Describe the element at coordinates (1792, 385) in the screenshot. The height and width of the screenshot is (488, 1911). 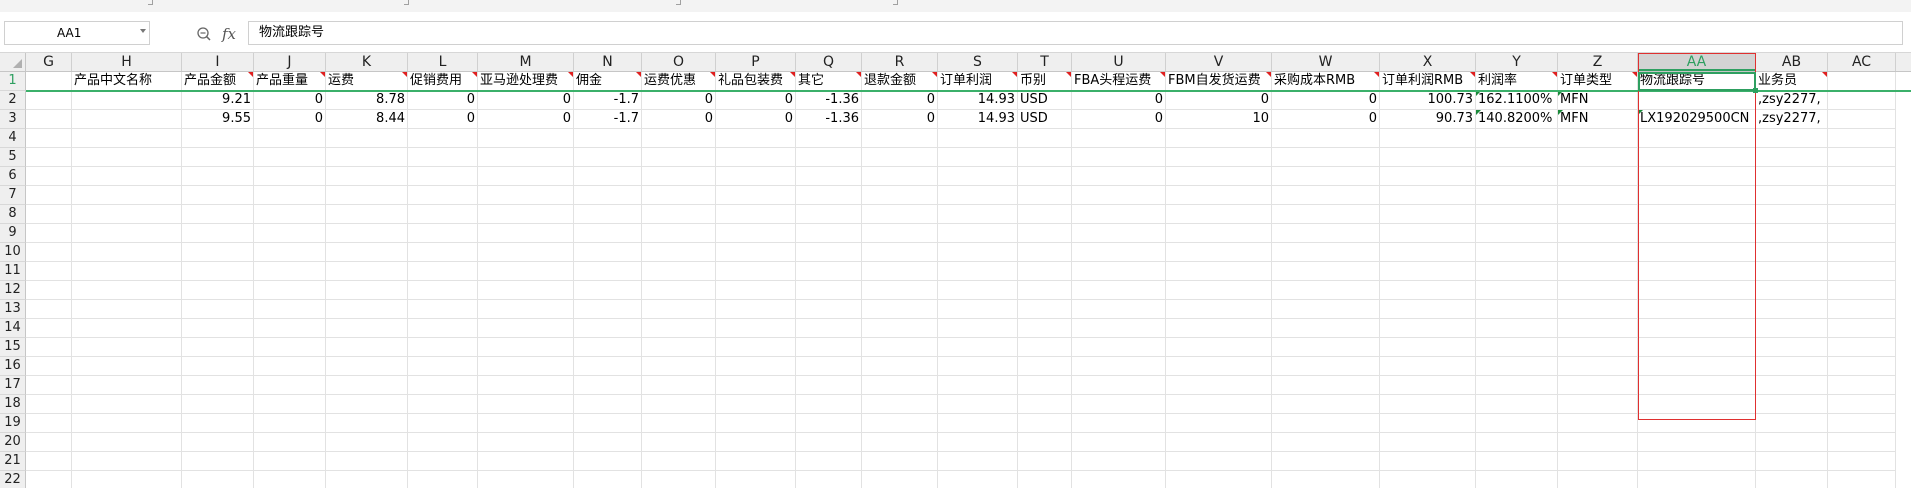
I see `cell-ab17` at that location.